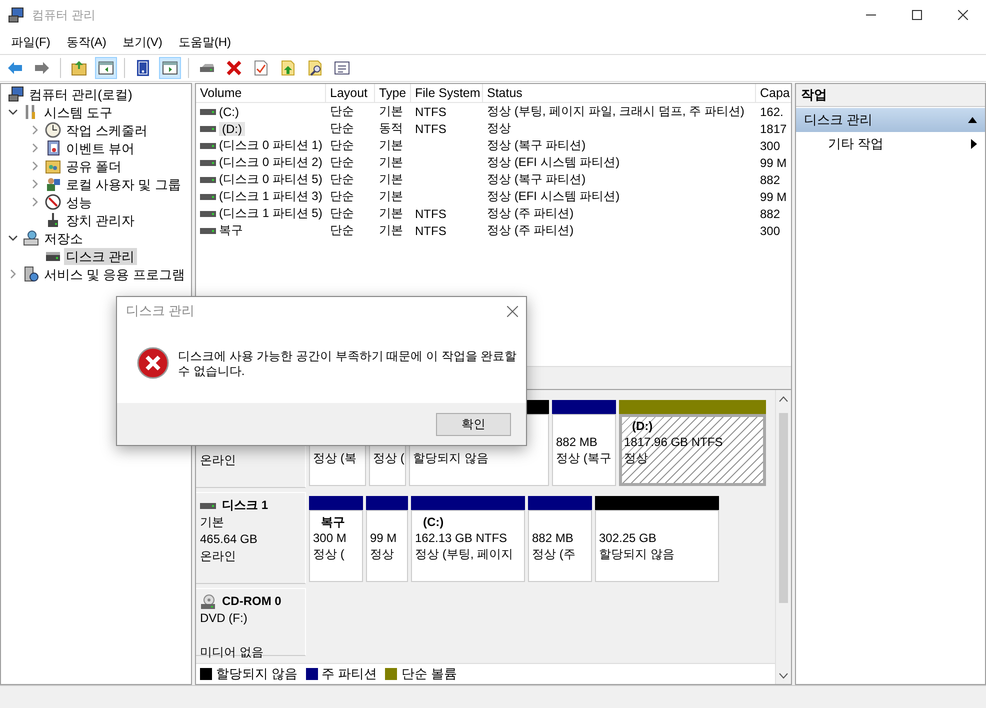  Describe the element at coordinates (107, 130) in the screenshot. I see `tree-item: 작업 스케줄러` at that location.